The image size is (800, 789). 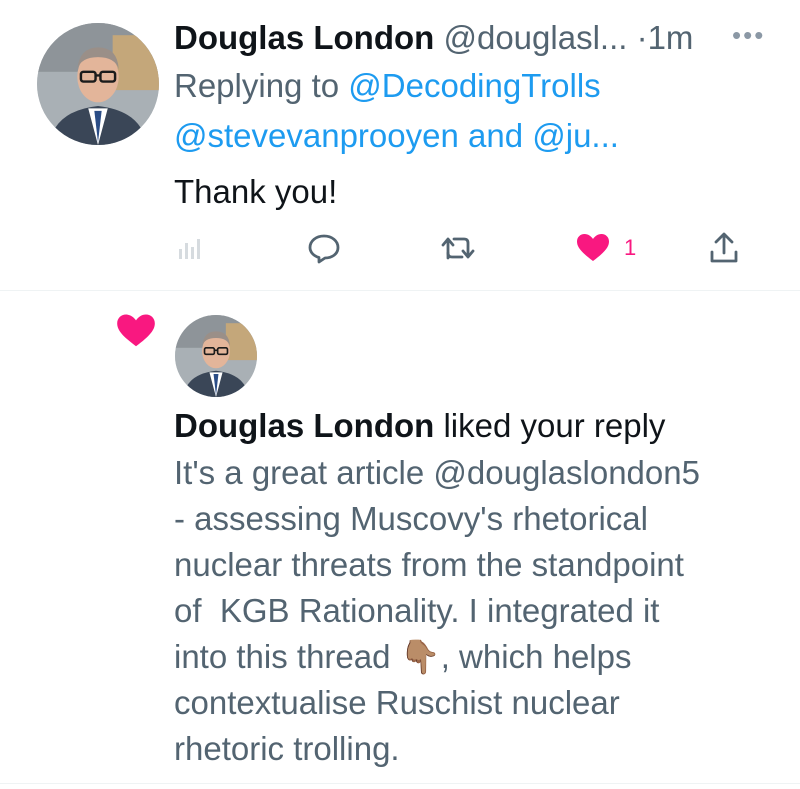 What do you see at coordinates (474, 85) in the screenshot?
I see `mention-link: @DecodingTrolls` at bounding box center [474, 85].